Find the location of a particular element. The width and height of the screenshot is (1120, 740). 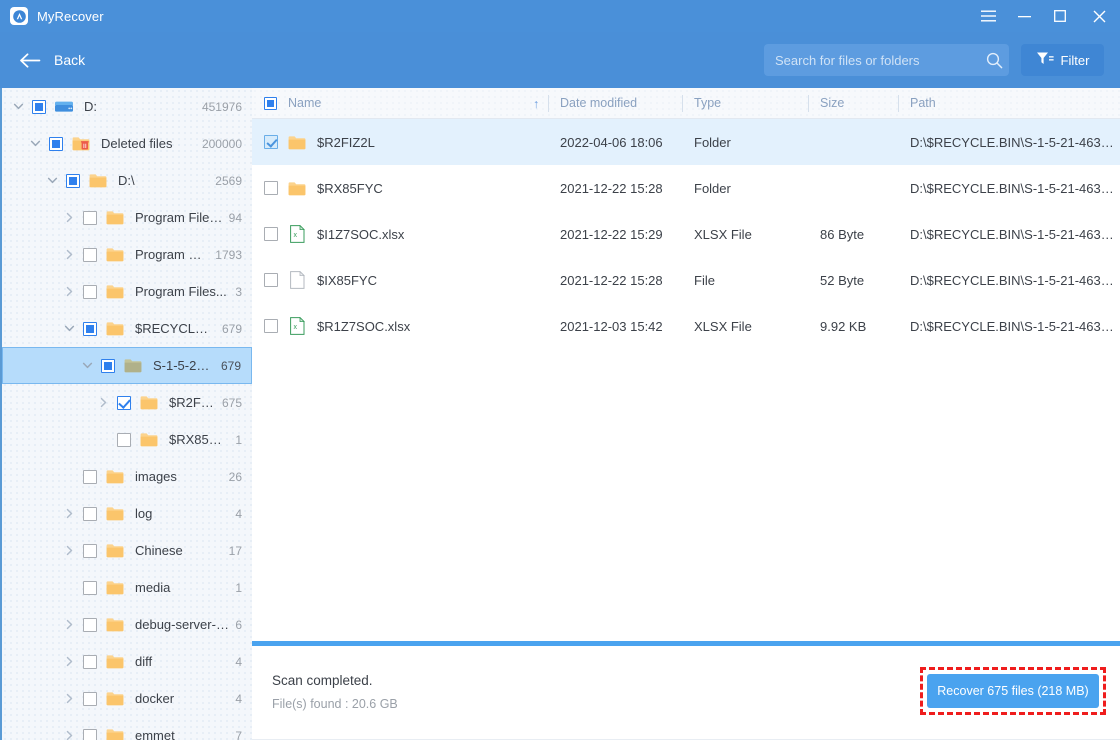

file-name-label: $IX85FYC is located at coordinates (347, 280).